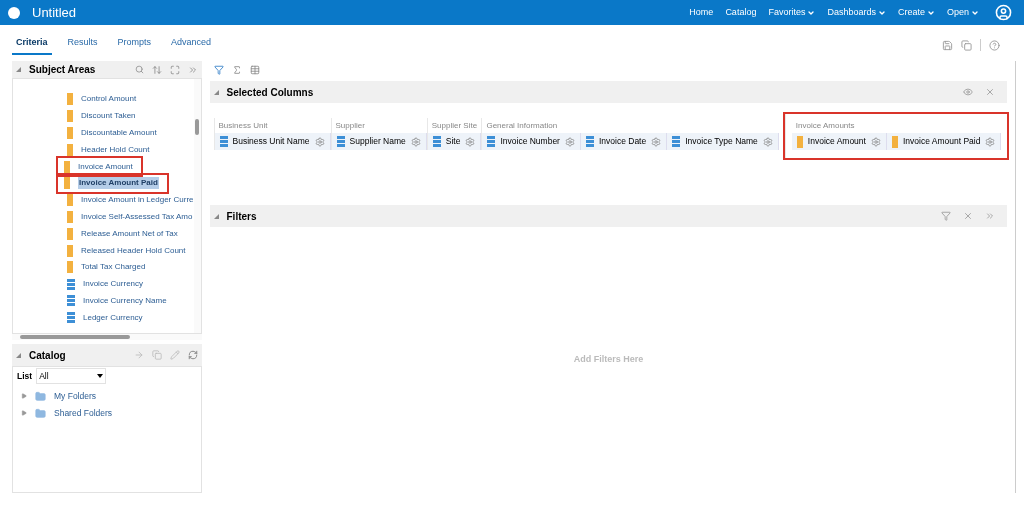 The height and width of the screenshot is (505, 1024). Describe the element at coordinates (47, 355) in the screenshot. I see `panel-title: Catalog` at that location.